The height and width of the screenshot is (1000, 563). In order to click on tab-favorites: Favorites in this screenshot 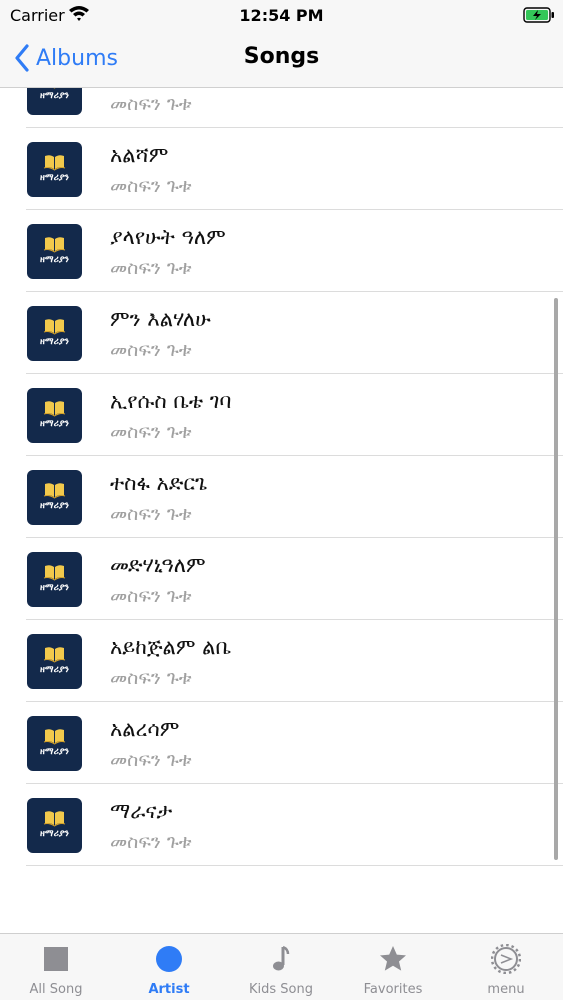, I will do `click(393, 967)`.